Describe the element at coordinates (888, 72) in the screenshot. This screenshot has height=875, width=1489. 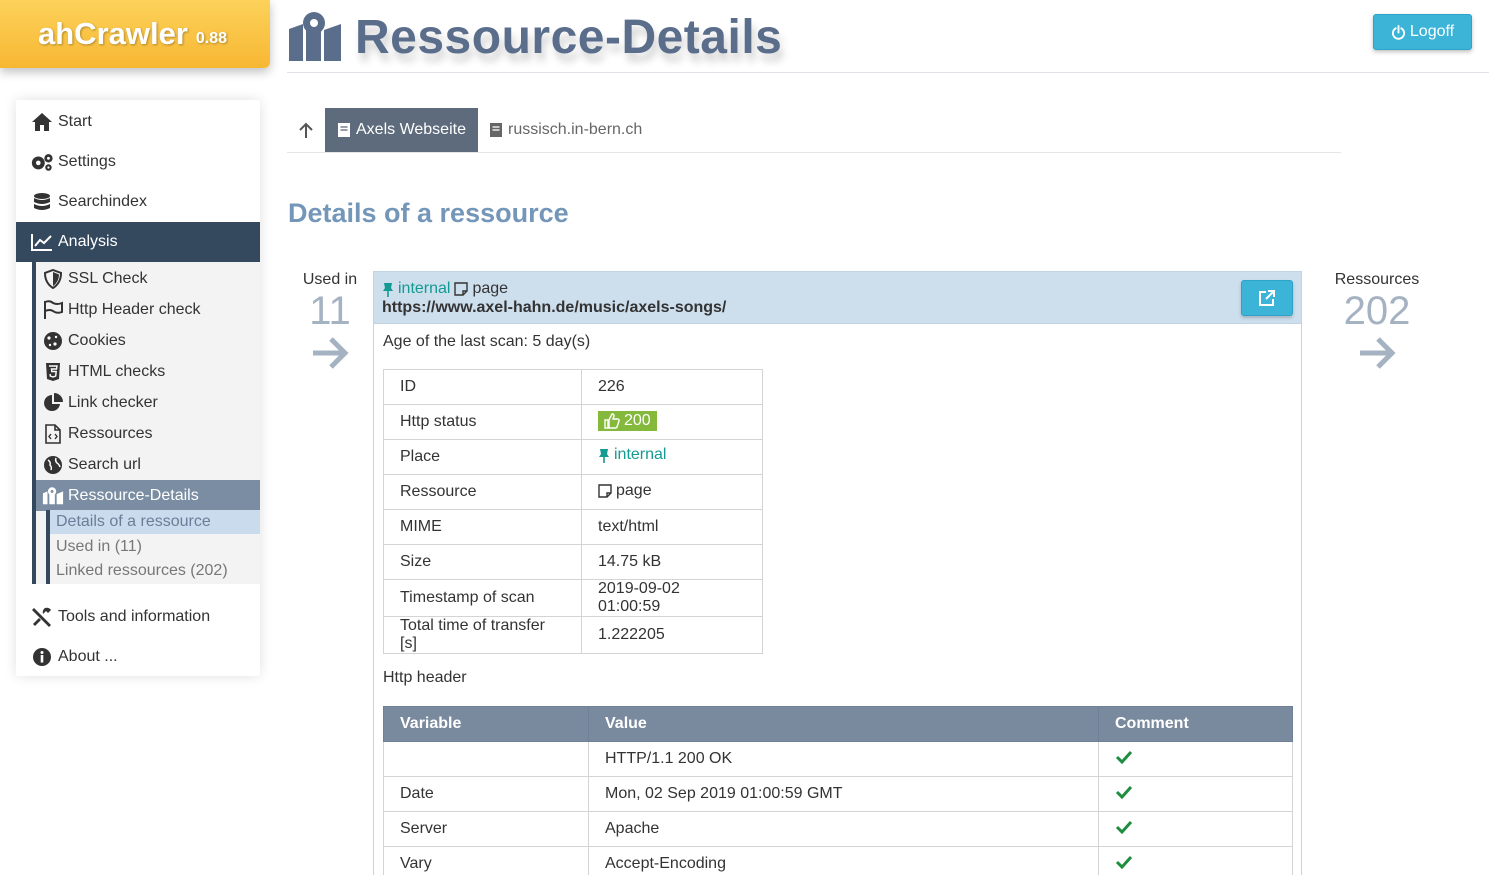
I see `title-divider` at that location.